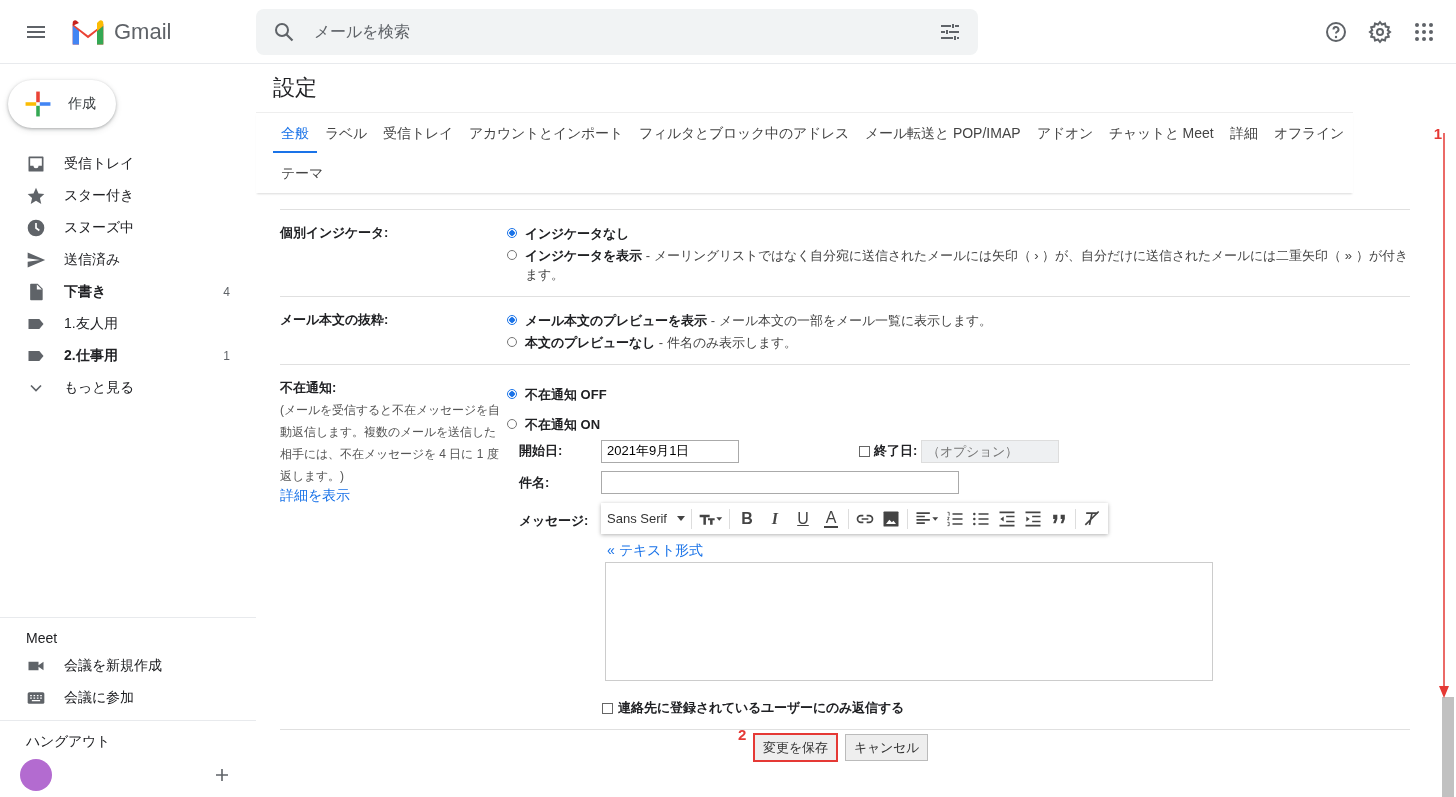  What do you see at coordinates (1380, 31) in the screenshot?
I see `settings-icon` at bounding box center [1380, 31].